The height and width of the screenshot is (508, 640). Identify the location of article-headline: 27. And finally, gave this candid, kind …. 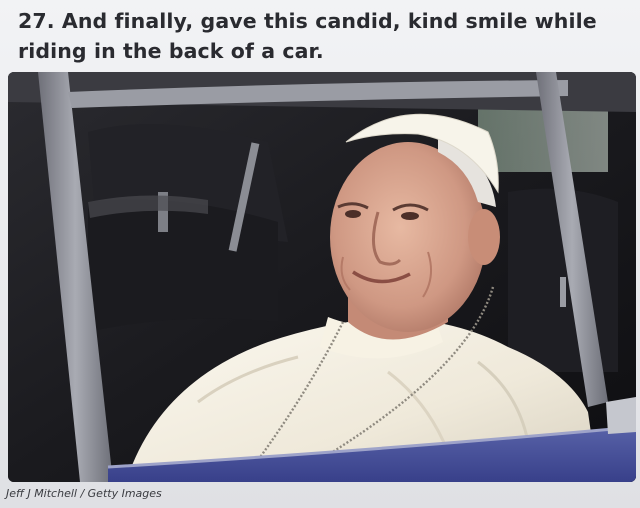
(307, 36).